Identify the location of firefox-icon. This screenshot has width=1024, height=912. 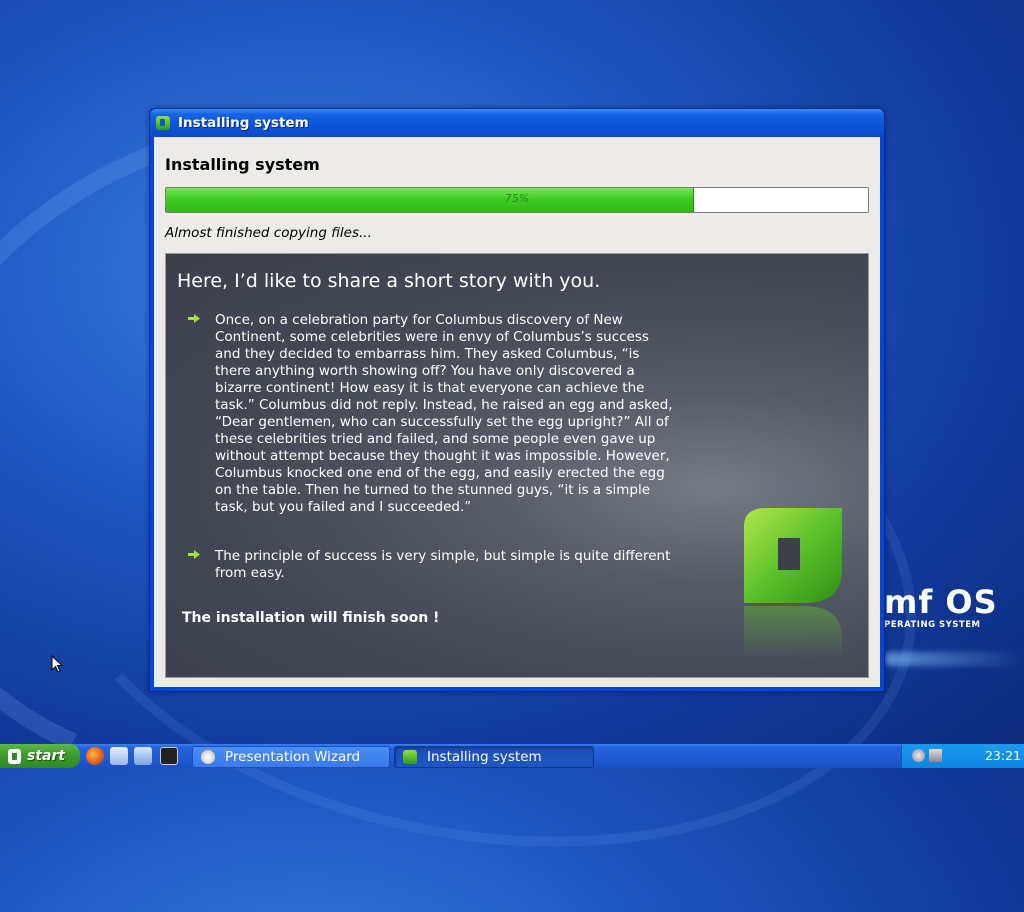
(95, 756).